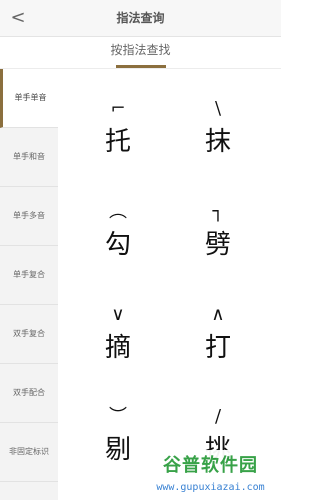 The height and width of the screenshot is (500, 320). I want to click on sidebar-item-single-hand-single-note: 单手单音, so click(29, 98).